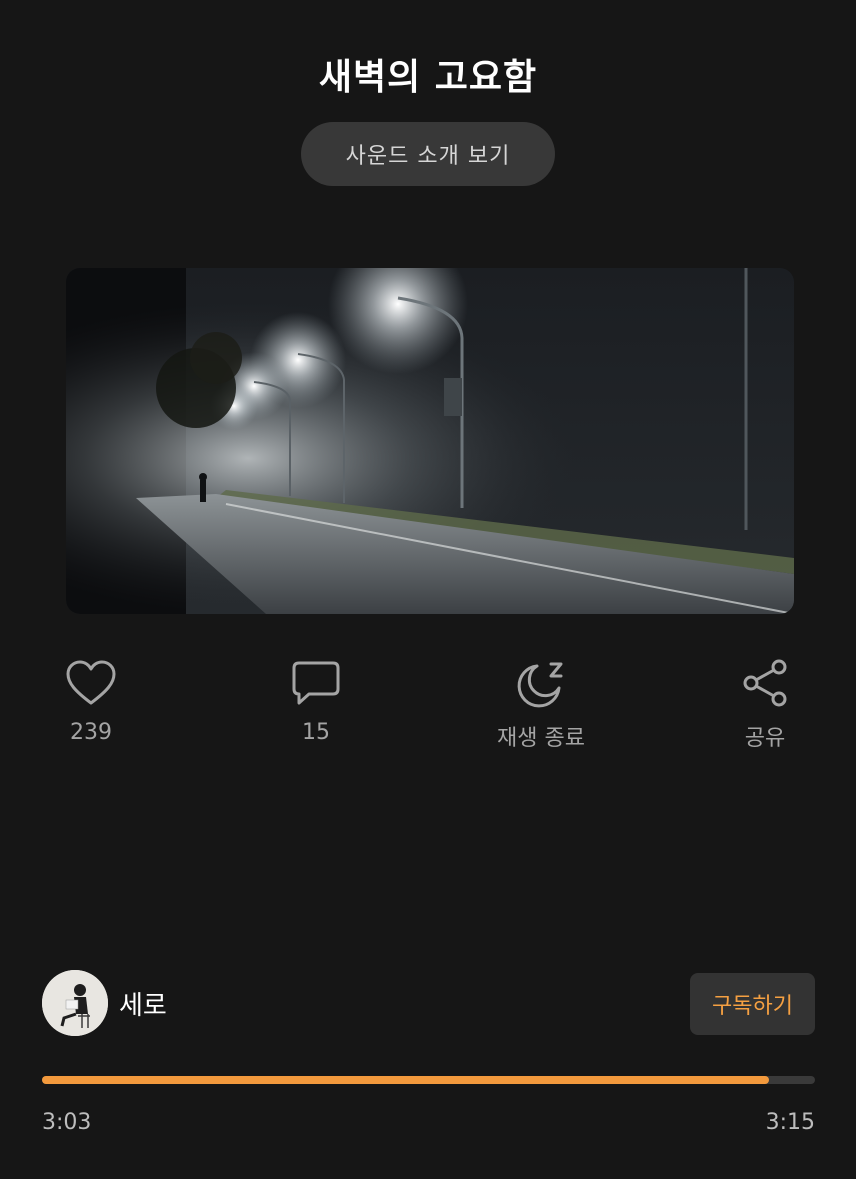 The height and width of the screenshot is (1179, 856). I want to click on subscribe-button: 구독하기, so click(752, 1004).